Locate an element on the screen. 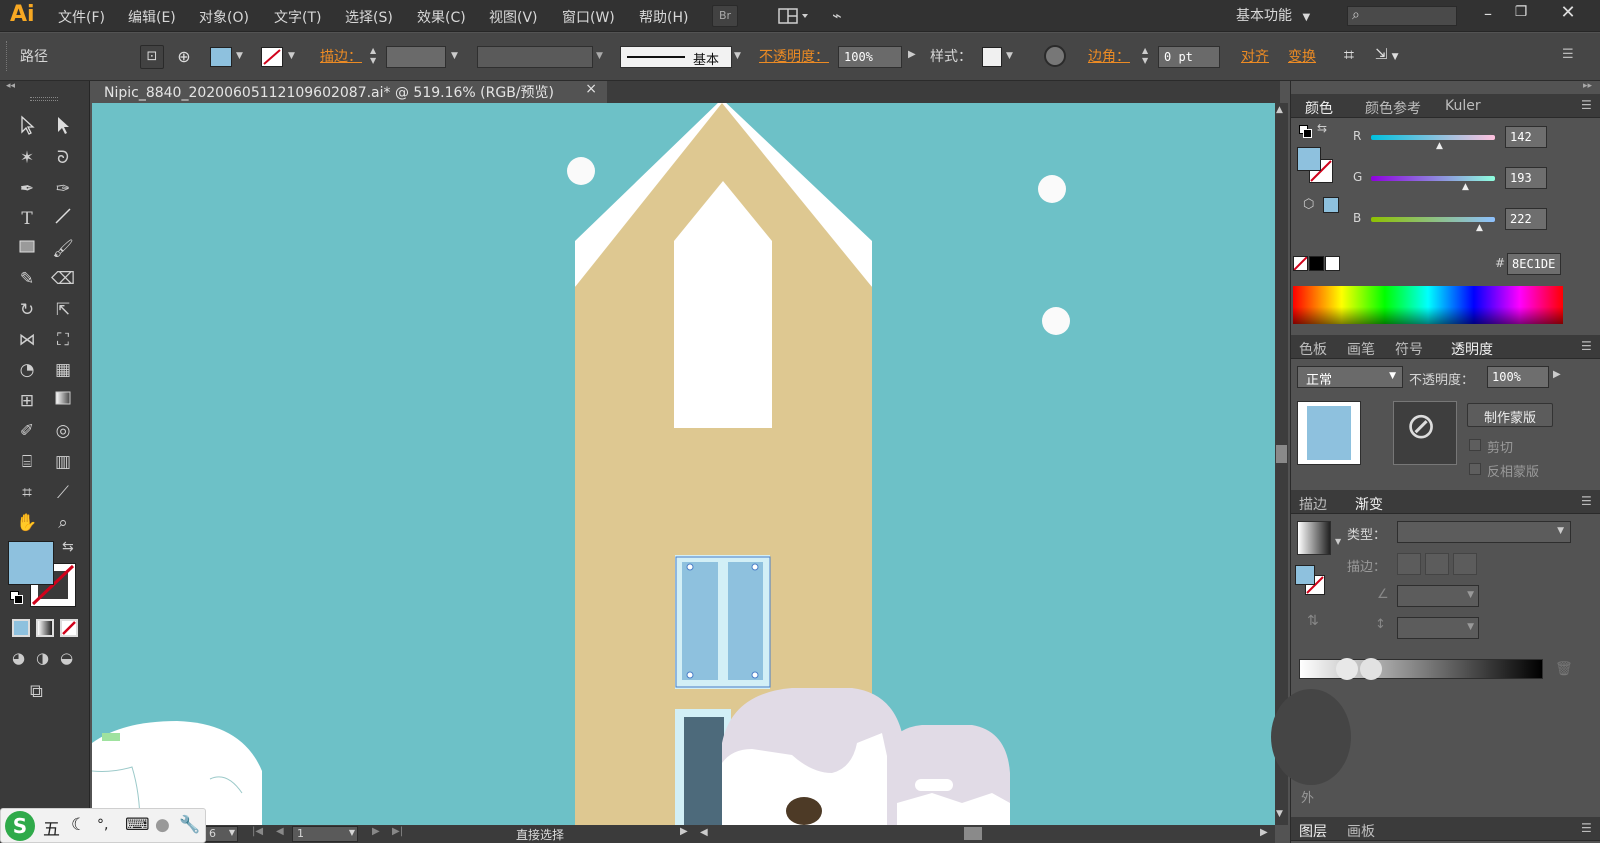 Image resolution: width=1600 pixels, height=843 pixels. isolate-group-button: ⊡ is located at coordinates (152, 57).